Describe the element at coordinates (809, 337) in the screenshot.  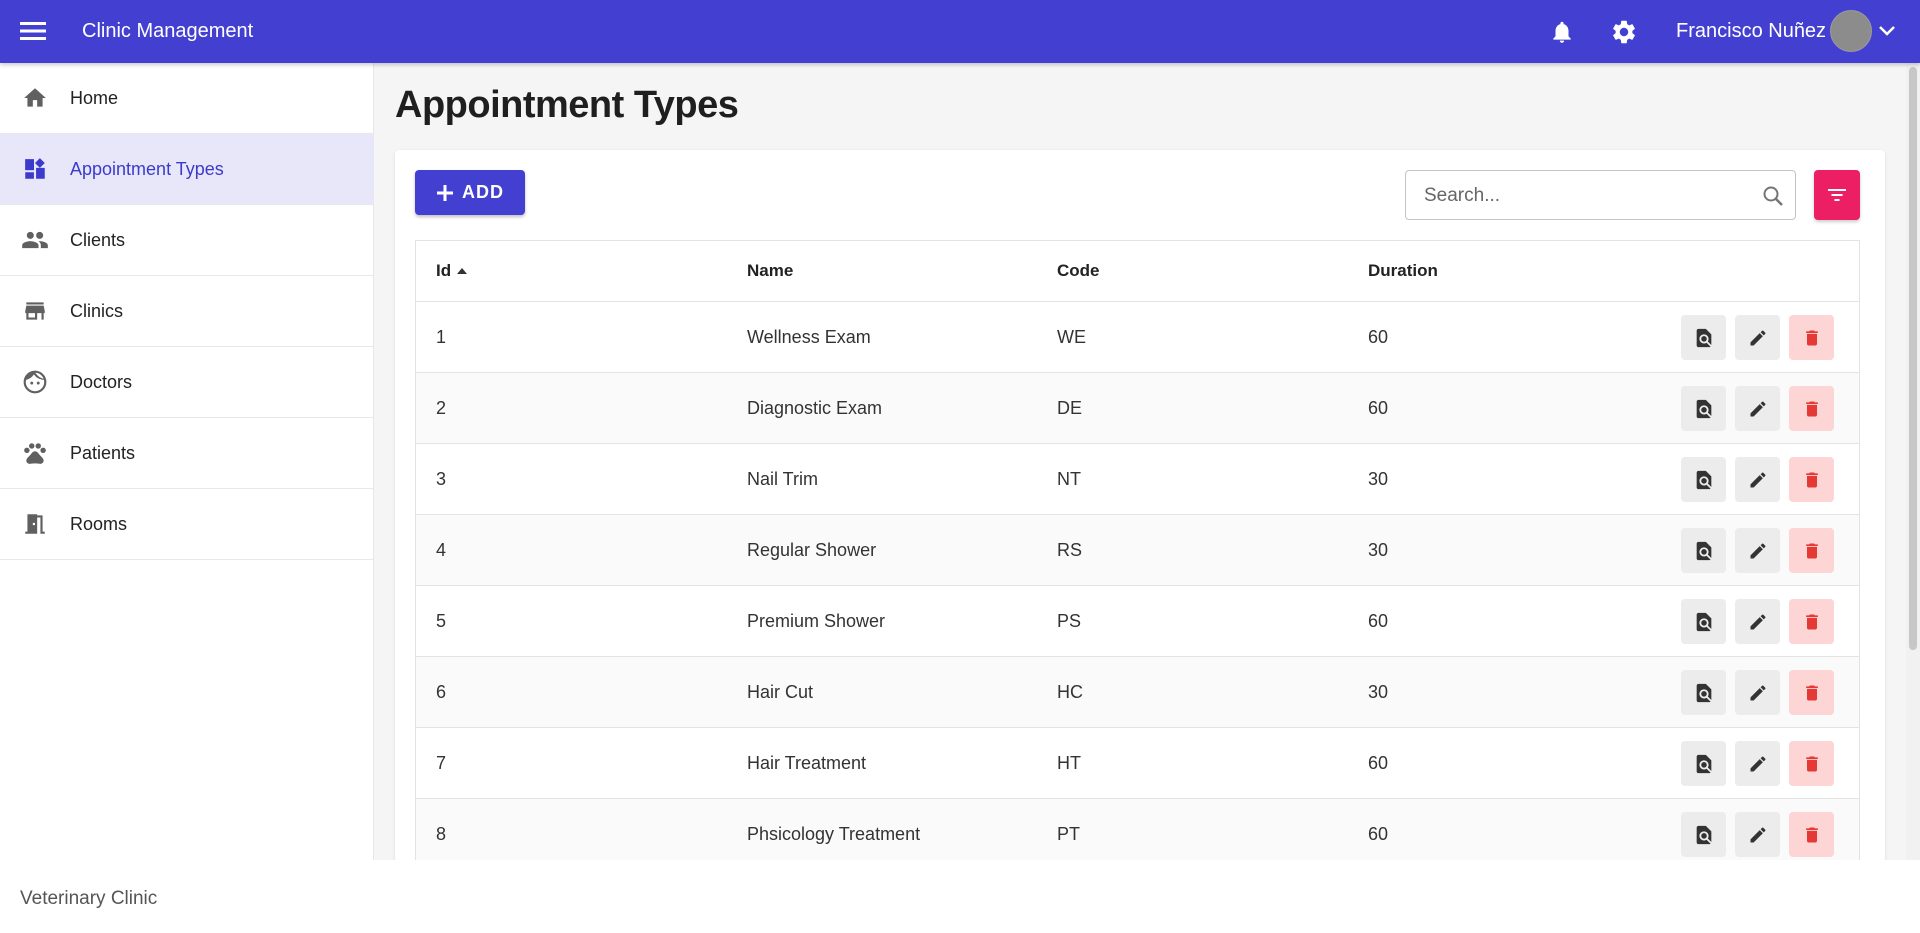
I see `cell-name: Wellness Exam` at that location.